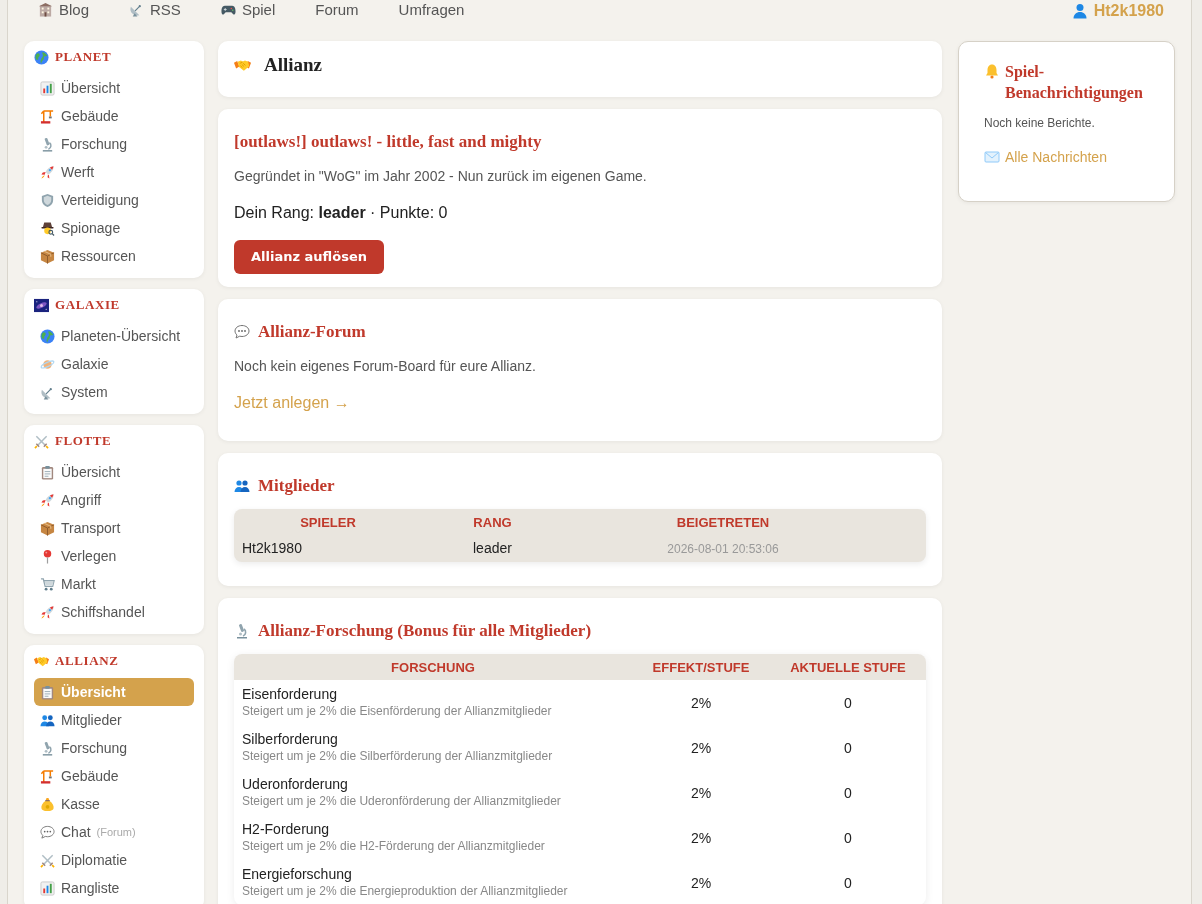 This screenshot has height=904, width=1202. What do you see at coordinates (114, 172) in the screenshot?
I see `sidebar-item: Werft` at bounding box center [114, 172].